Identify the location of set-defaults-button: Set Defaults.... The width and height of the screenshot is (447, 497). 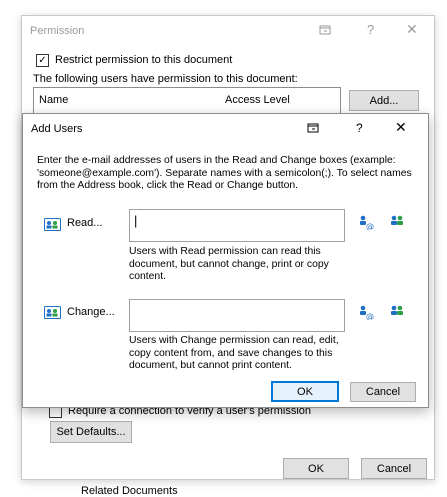
(91, 432).